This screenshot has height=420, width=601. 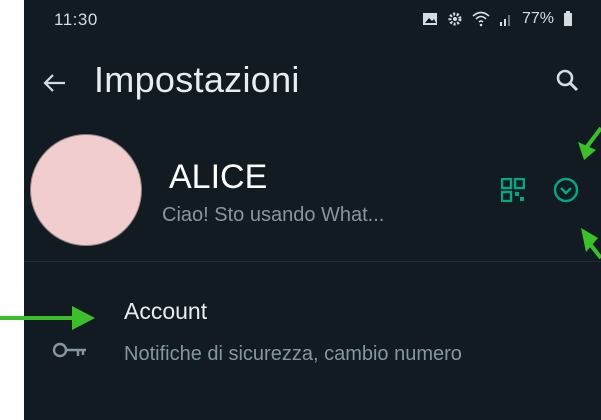 I want to click on signal-icon, so click(x=505, y=20).